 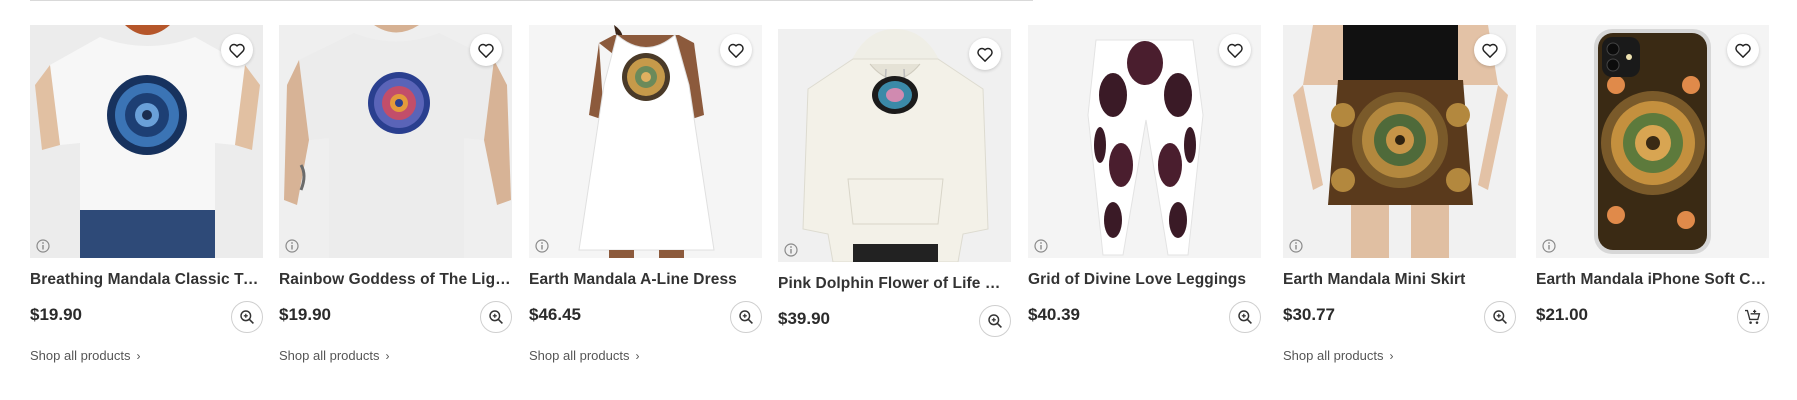 What do you see at coordinates (645, 280) in the screenshot?
I see `product-title: Earth Mandala A-Line Dress` at bounding box center [645, 280].